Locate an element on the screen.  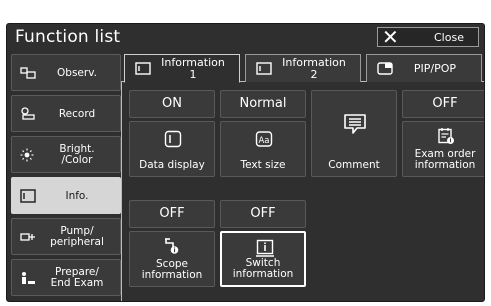
text-size-tile: Normal Aa Text size is located at coordinates (263, 133).